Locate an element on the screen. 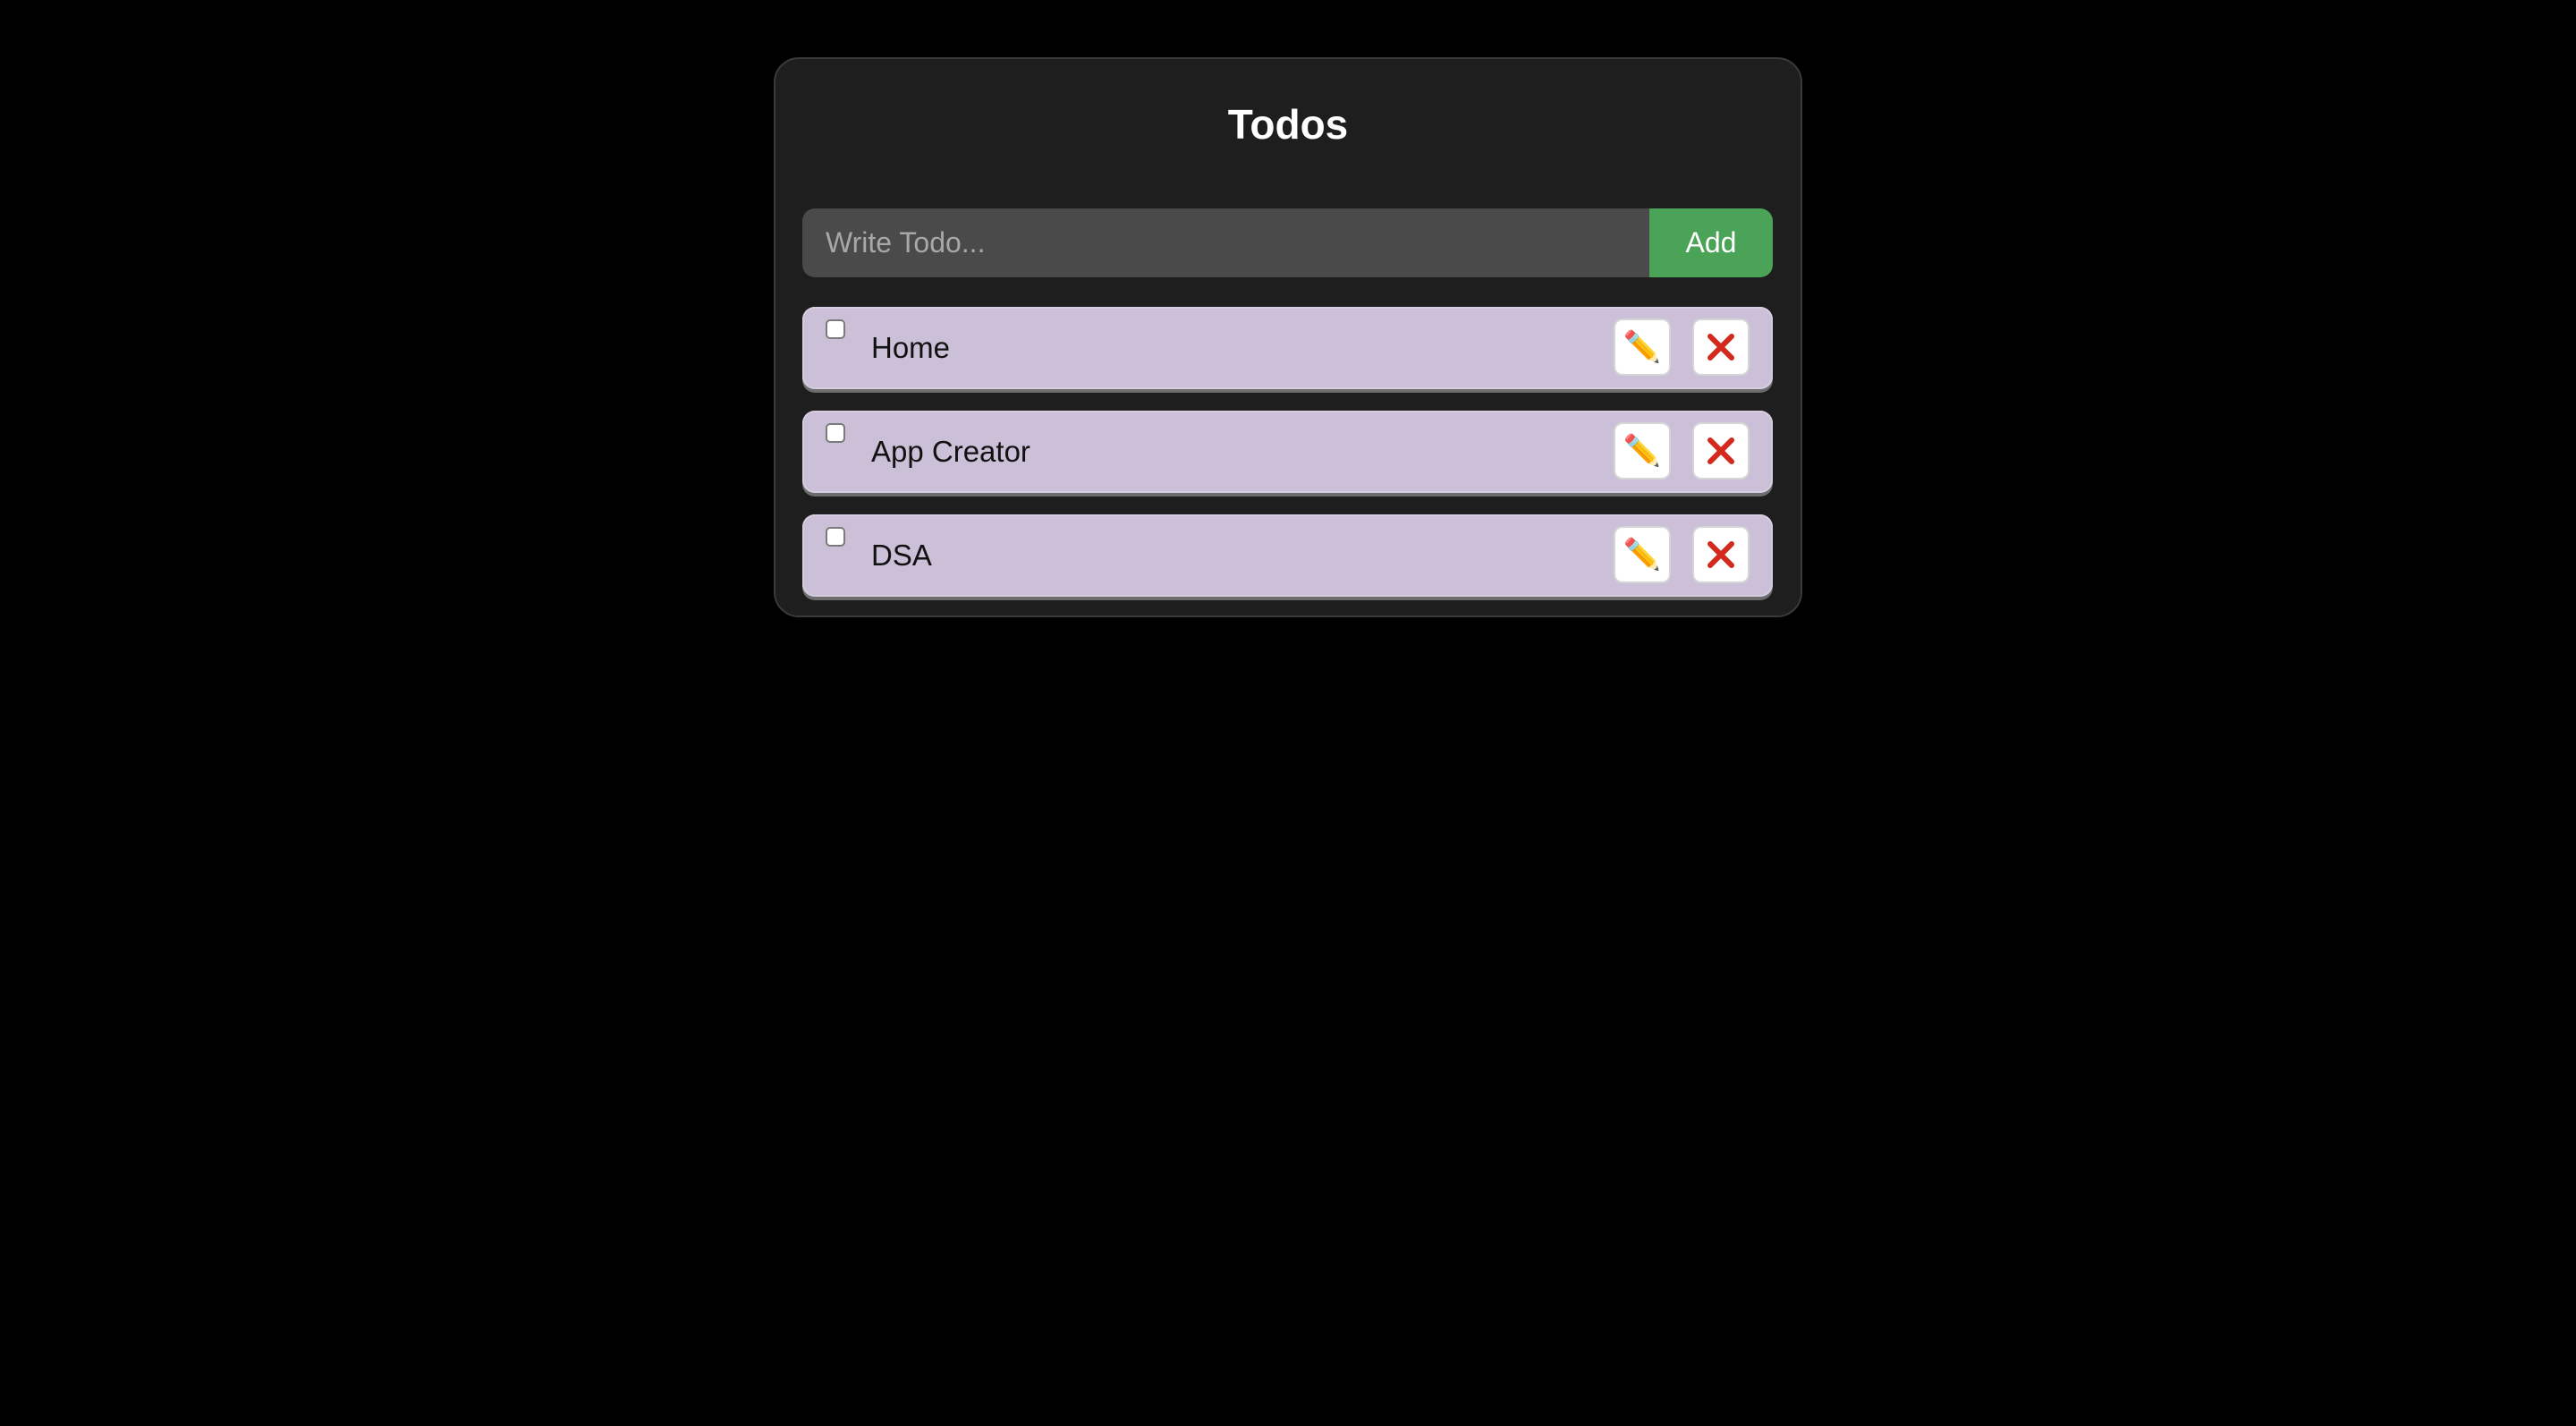 This screenshot has height=1426, width=2576. todo-item: App Creator ✏️ is located at coordinates (1287, 452).